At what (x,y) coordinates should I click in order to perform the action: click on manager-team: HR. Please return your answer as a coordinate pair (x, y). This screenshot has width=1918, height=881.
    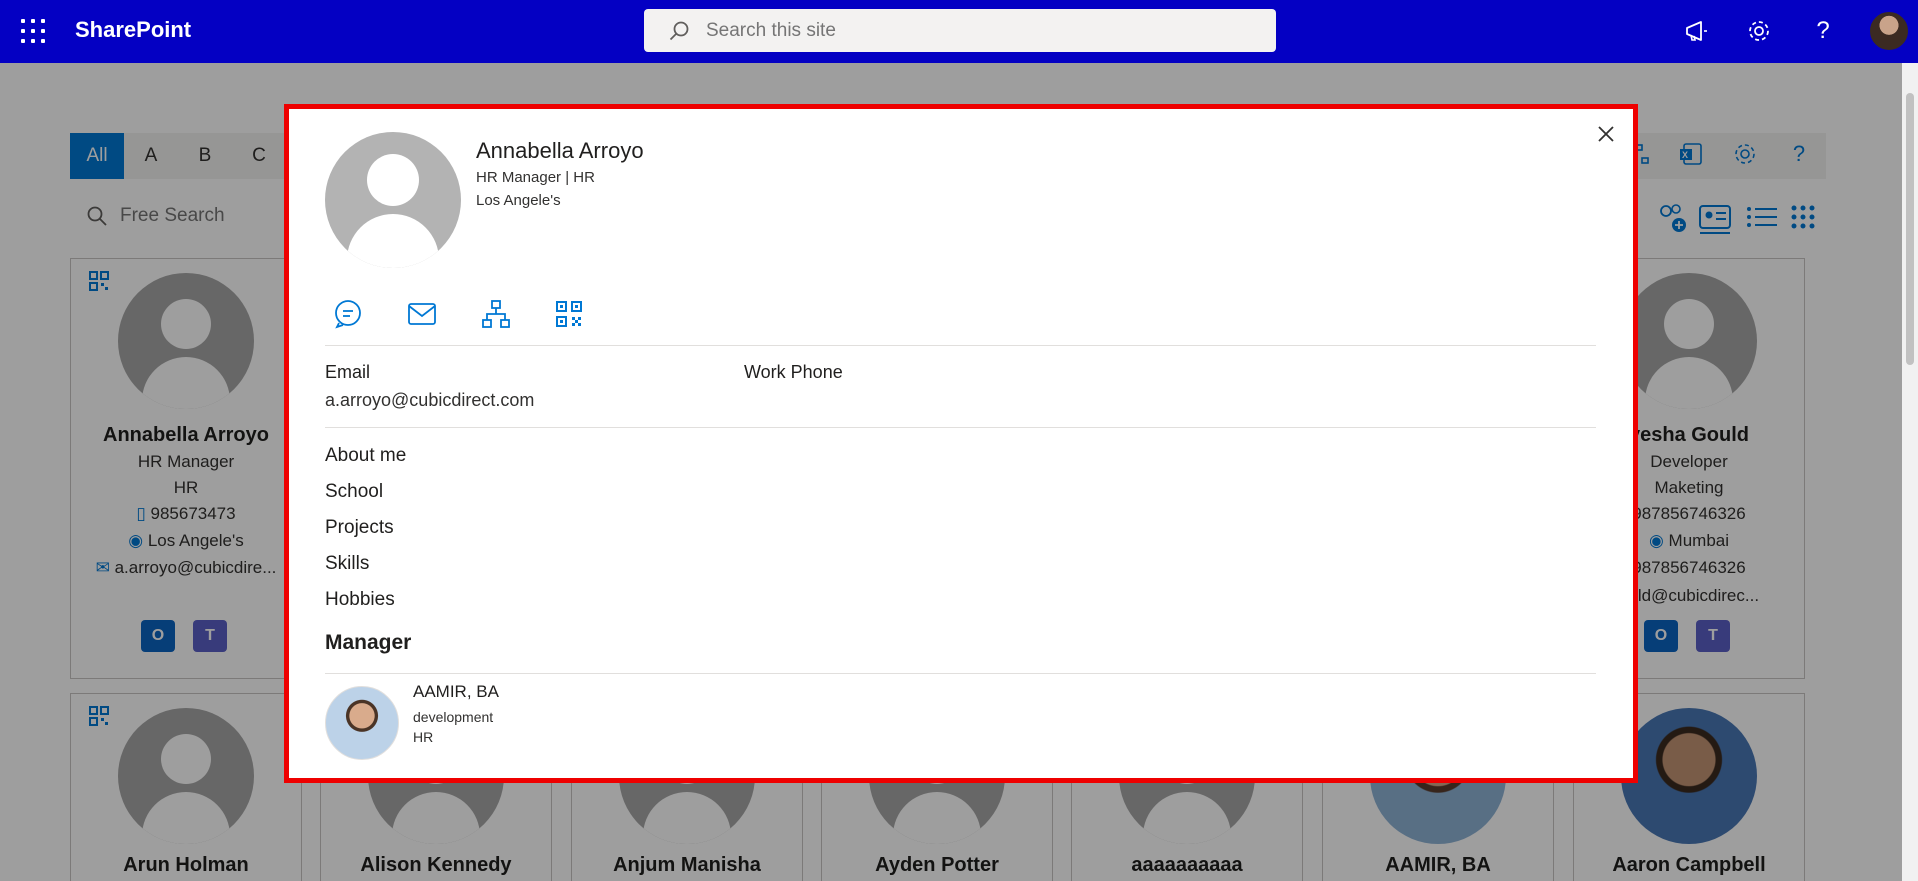
    Looking at the image, I should click on (423, 737).